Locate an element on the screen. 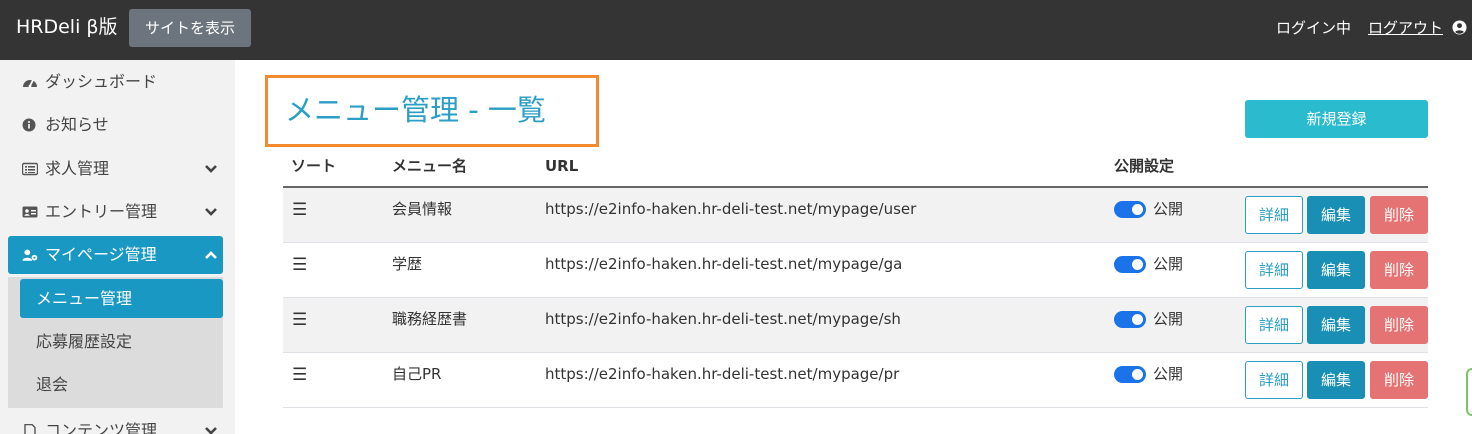  submenu-item-menu: メニュー管理 is located at coordinates (121, 298).